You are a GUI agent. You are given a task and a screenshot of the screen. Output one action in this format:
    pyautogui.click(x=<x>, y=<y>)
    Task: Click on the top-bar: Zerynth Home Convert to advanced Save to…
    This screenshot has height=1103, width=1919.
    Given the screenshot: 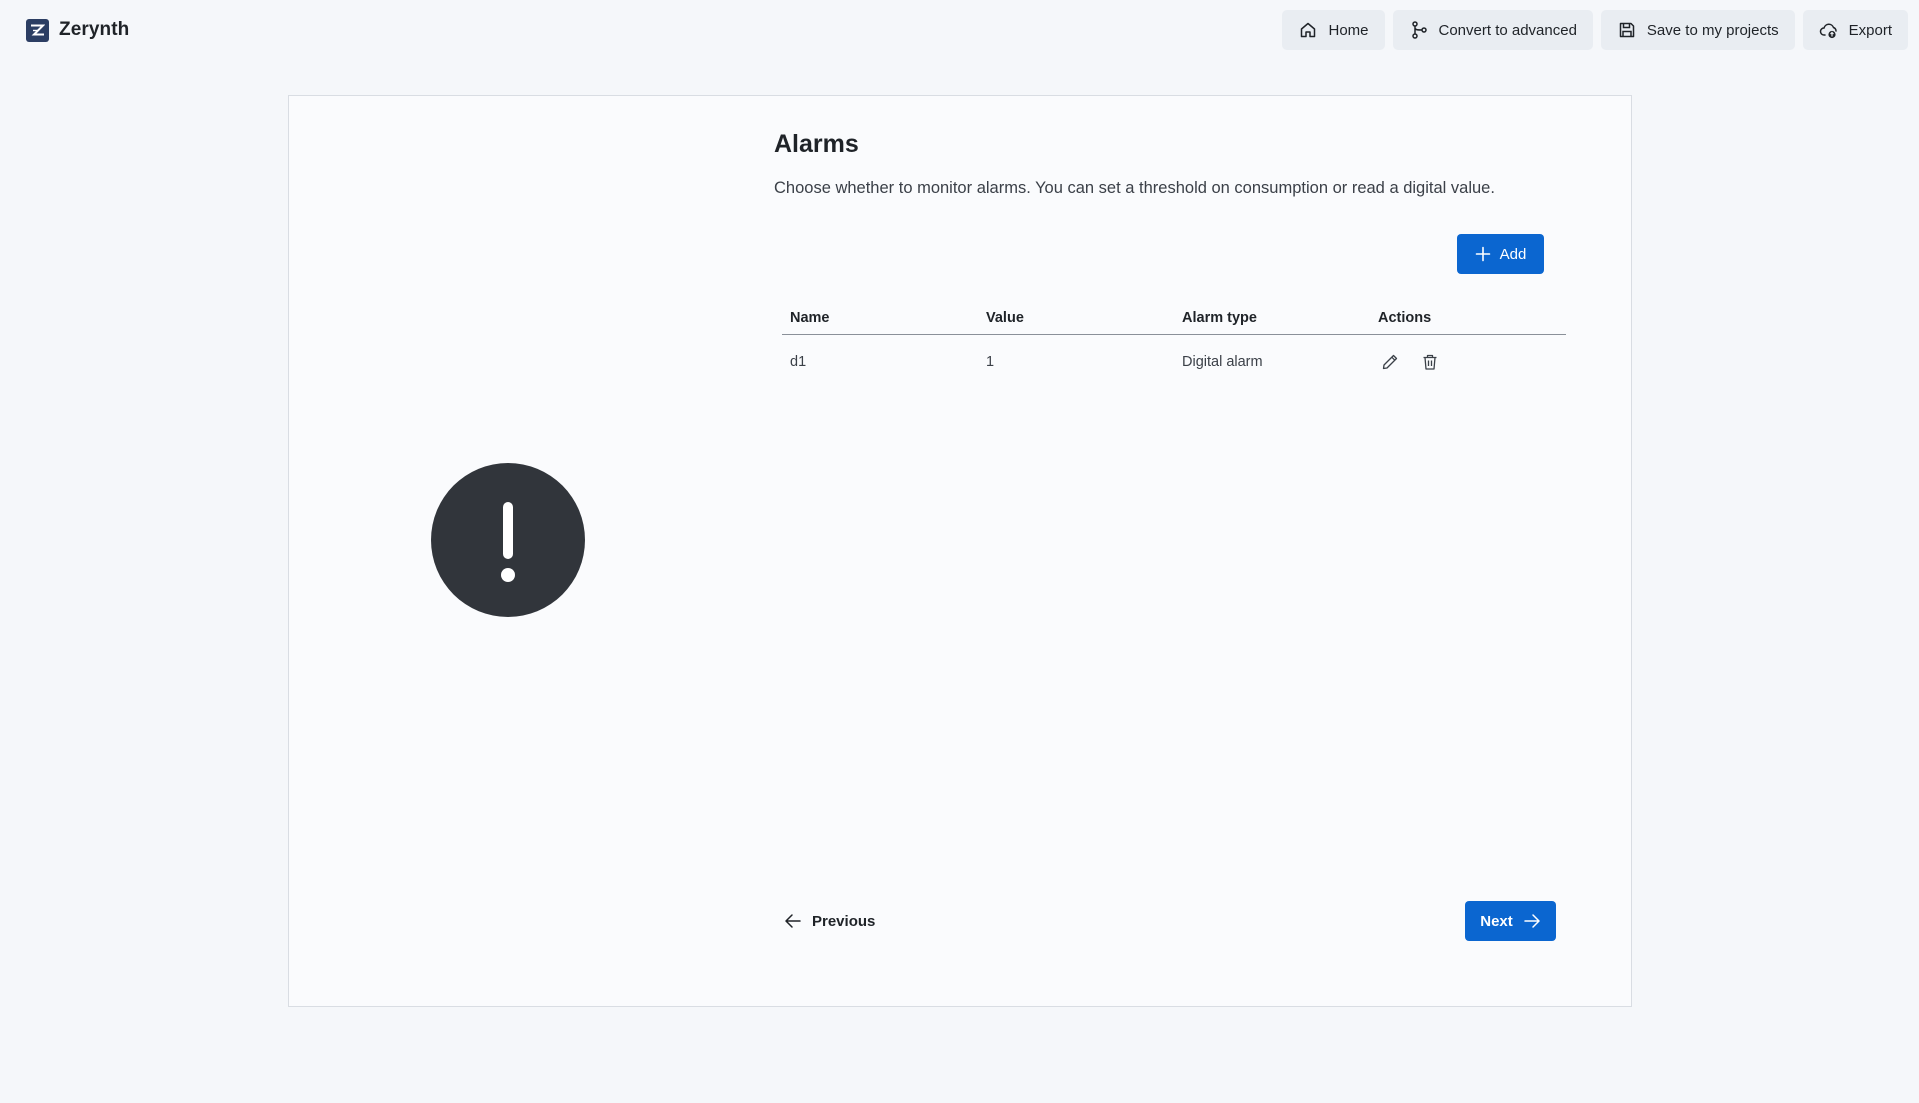 What is the action you would take?
    pyautogui.click(x=959, y=30)
    